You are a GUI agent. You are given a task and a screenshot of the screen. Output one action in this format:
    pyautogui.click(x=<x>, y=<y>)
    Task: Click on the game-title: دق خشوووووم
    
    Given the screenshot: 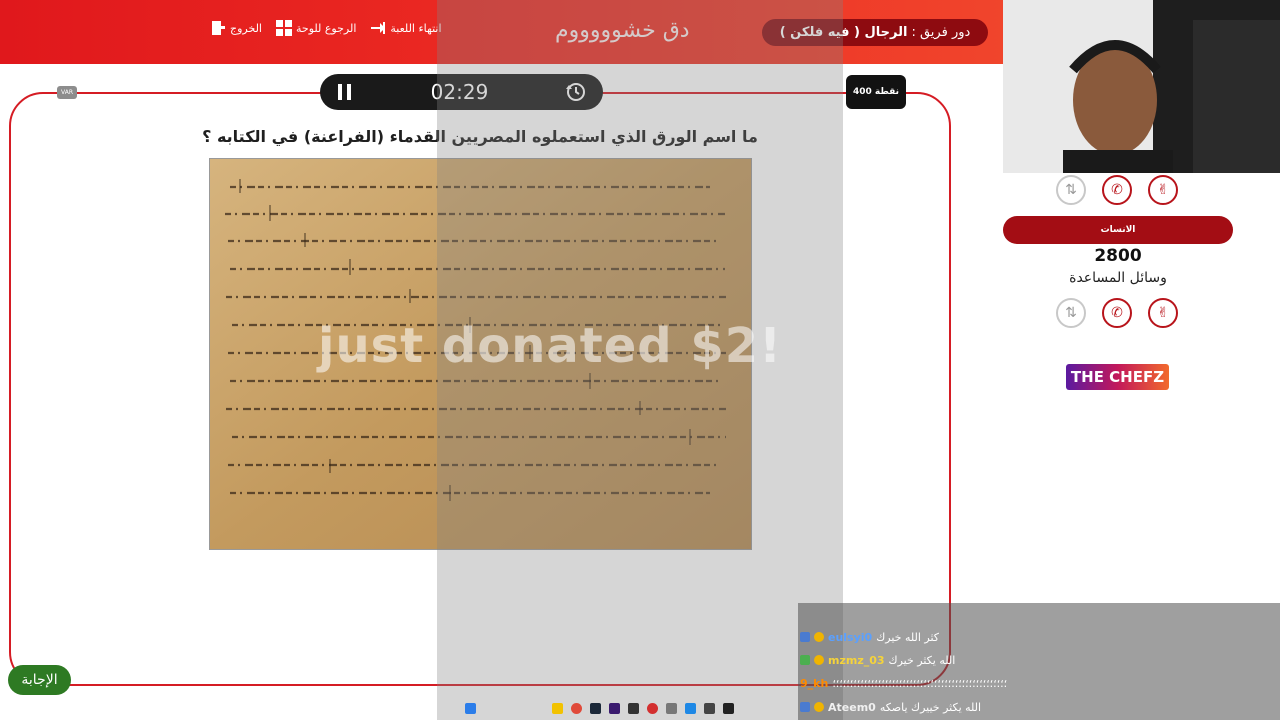 What is the action you would take?
    pyautogui.click(x=622, y=30)
    